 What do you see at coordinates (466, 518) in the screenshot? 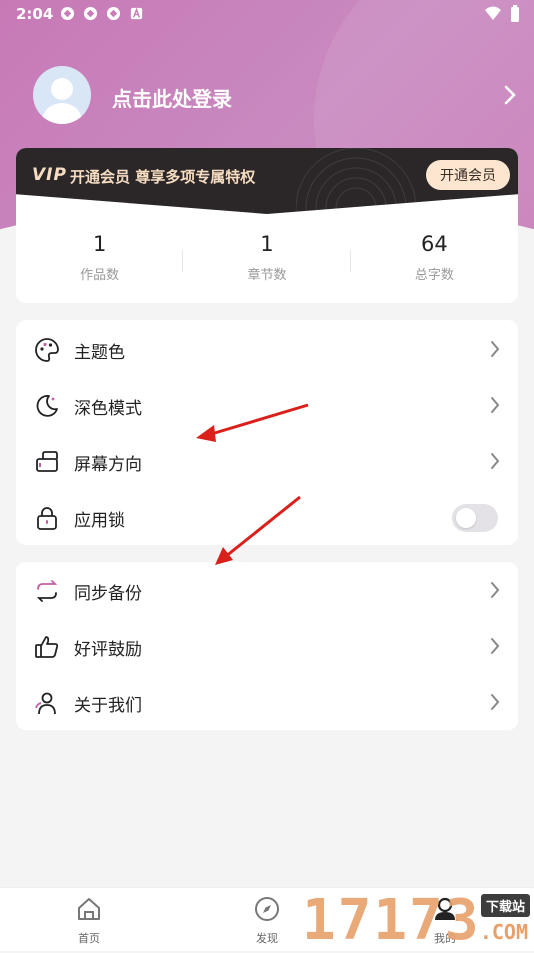
I see `toggle-knob` at bounding box center [466, 518].